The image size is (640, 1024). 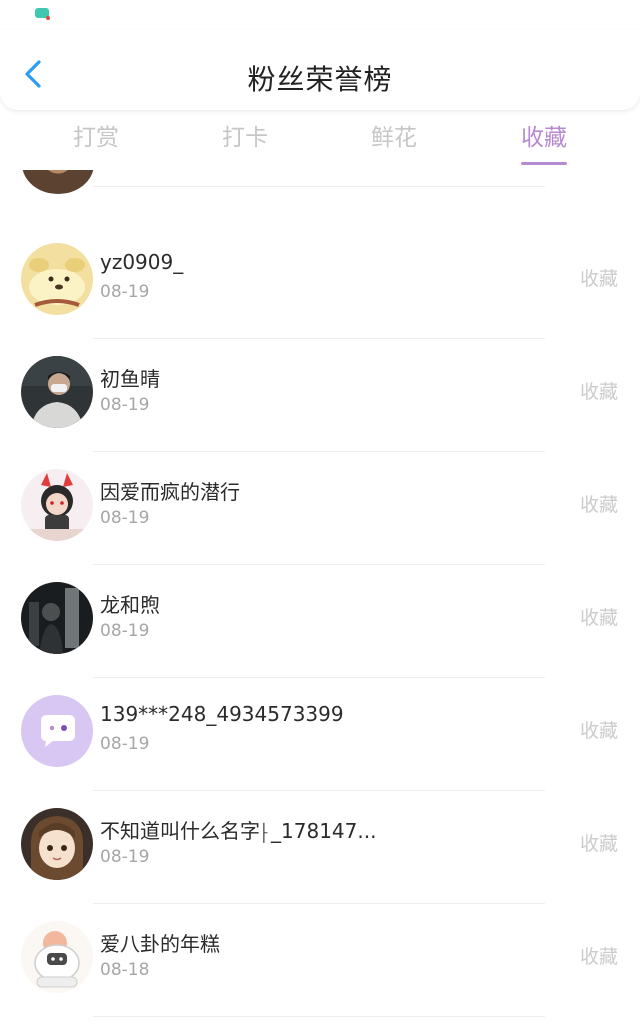 I want to click on username: 139***248_4934573399, so click(x=222, y=714).